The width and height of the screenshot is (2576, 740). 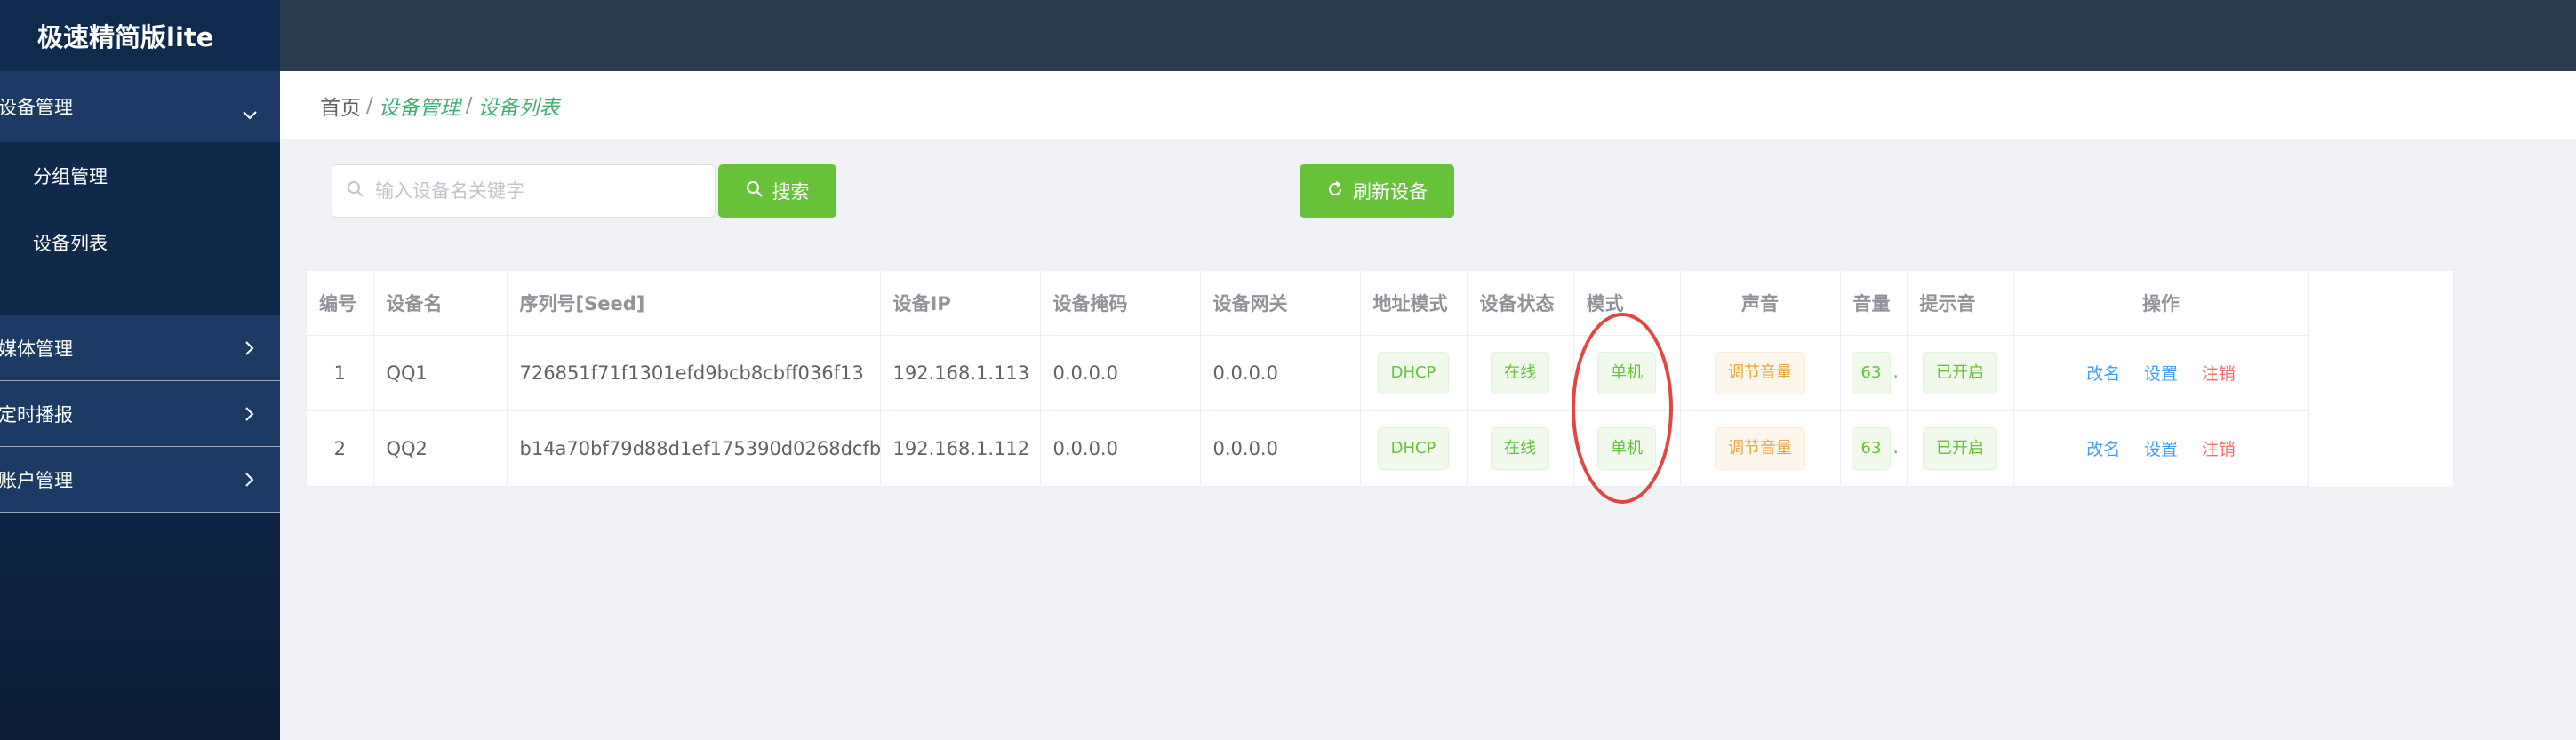 What do you see at coordinates (1335, 191) in the screenshot?
I see `refresh-icon` at bounding box center [1335, 191].